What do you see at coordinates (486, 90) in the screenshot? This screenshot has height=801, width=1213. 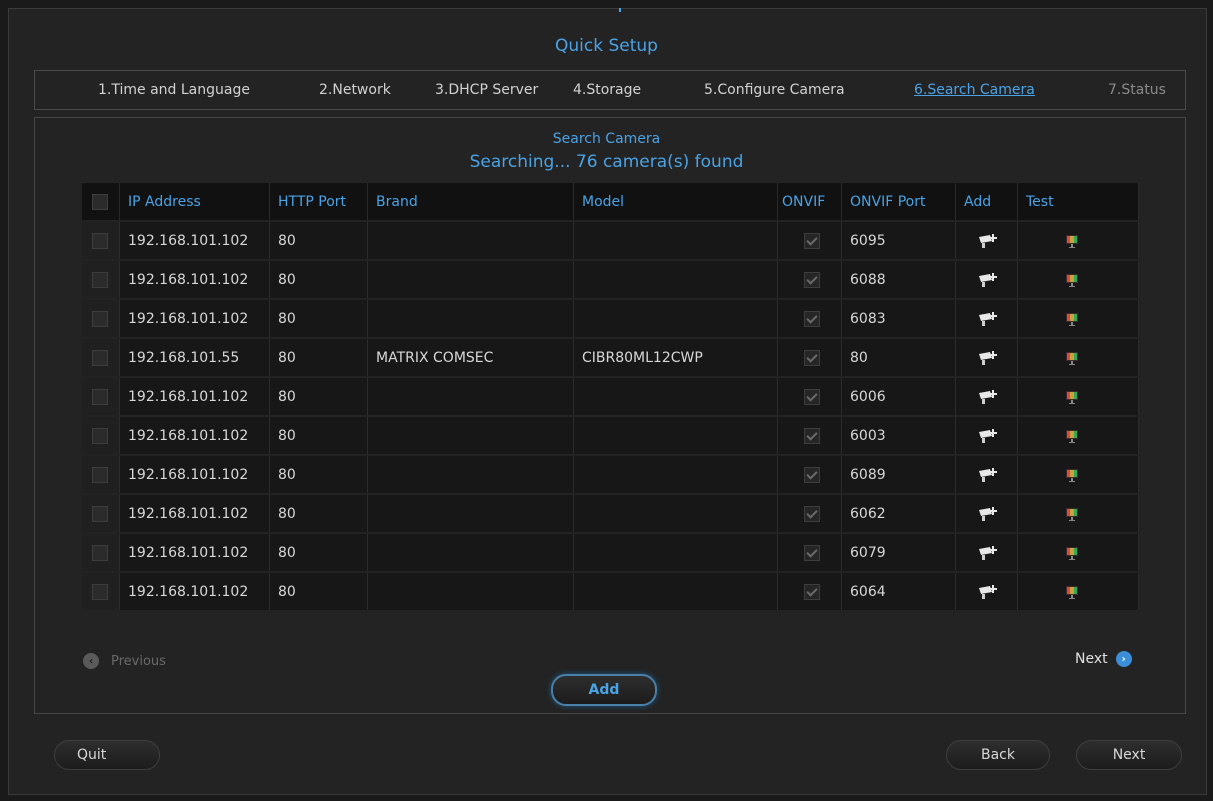 I see `step-dhcp-server: 3.DHCP Server` at bounding box center [486, 90].